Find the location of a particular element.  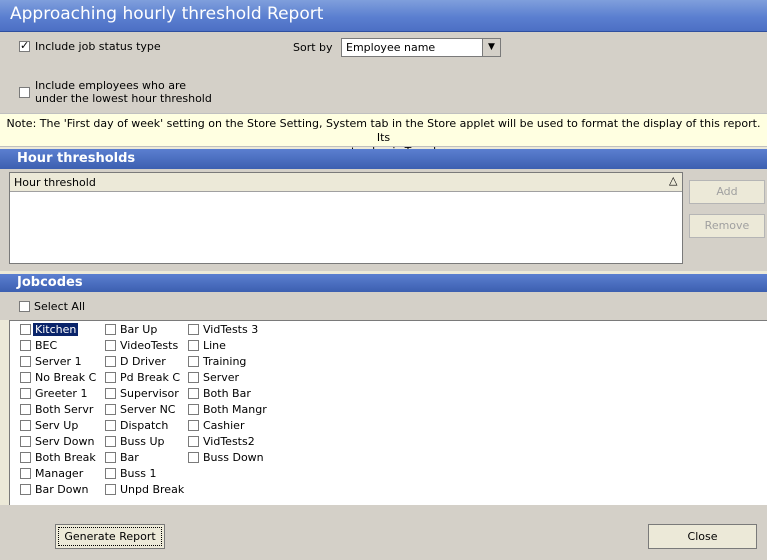

jobcodes-header: Jobcodes is located at coordinates (383, 283).